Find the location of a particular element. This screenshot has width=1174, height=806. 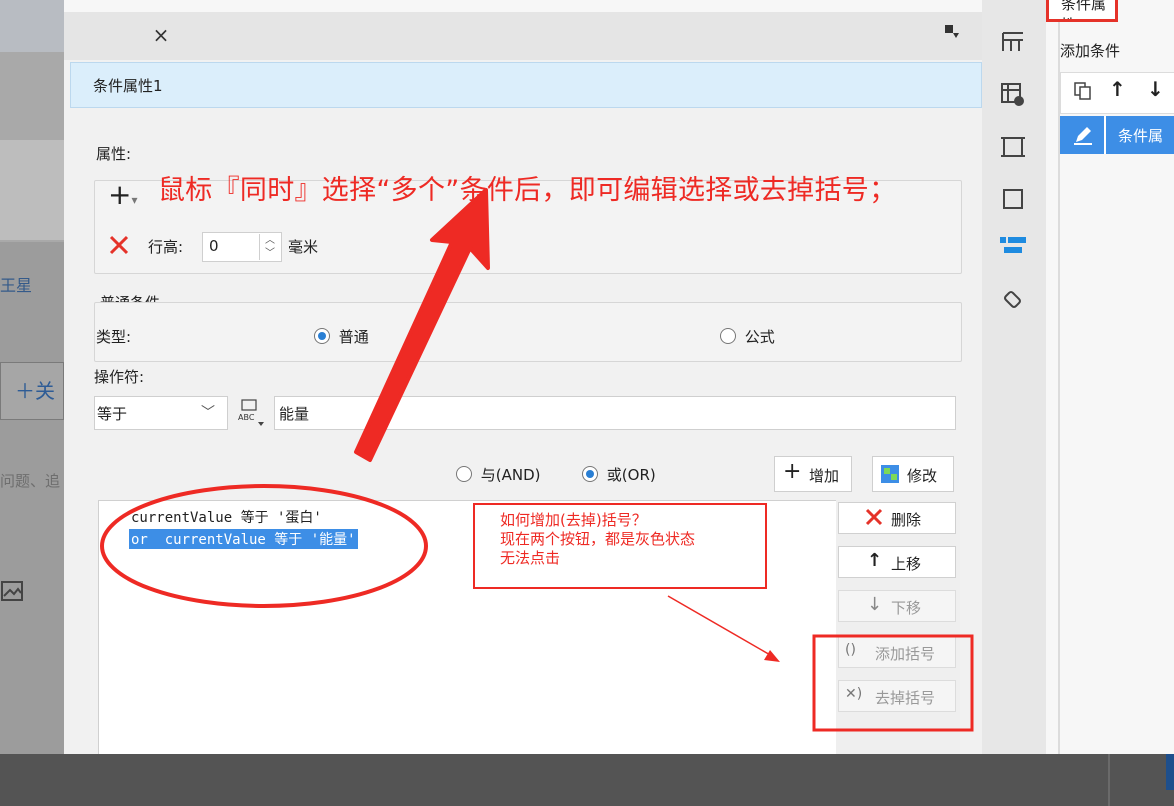

annotation-note-line-1: 如何增加(去掉)括号？ is located at coordinates (573, 520).